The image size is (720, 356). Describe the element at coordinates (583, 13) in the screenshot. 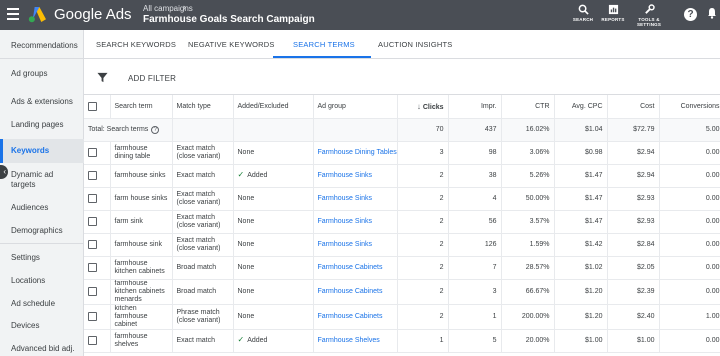

I see `search-button: SEARCH` at that location.